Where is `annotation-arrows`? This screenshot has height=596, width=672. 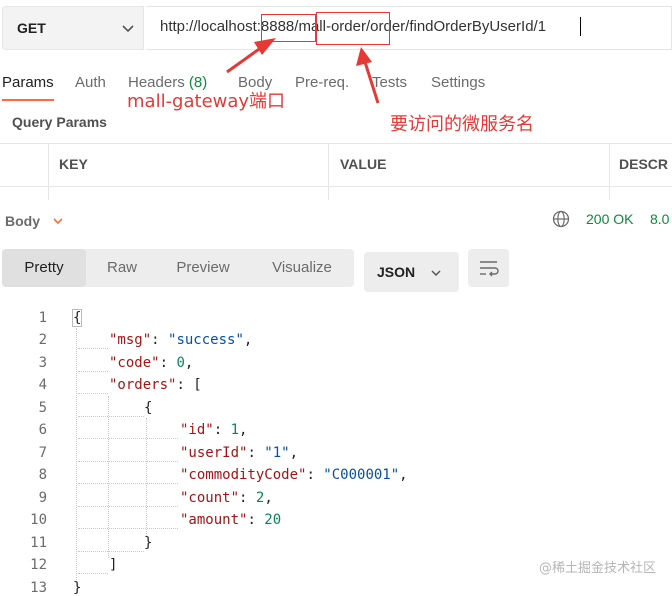
annotation-arrows is located at coordinates (303, 71).